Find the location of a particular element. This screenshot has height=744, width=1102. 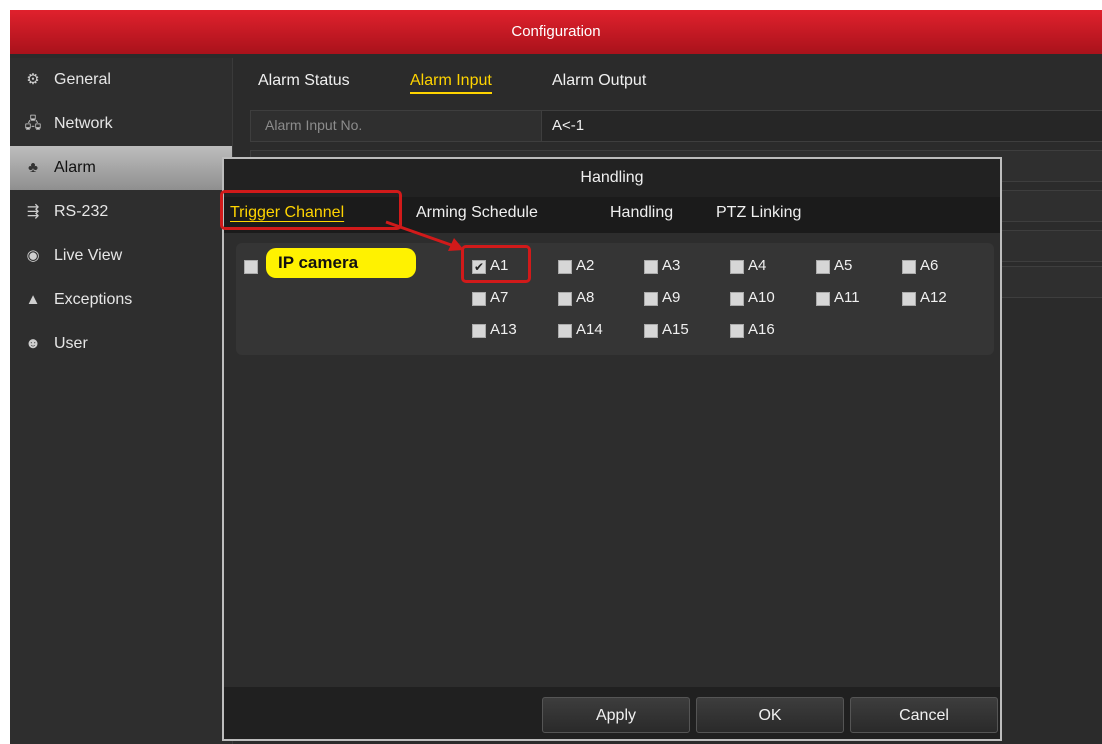

alarm-icon: ♣ is located at coordinates (33, 167).